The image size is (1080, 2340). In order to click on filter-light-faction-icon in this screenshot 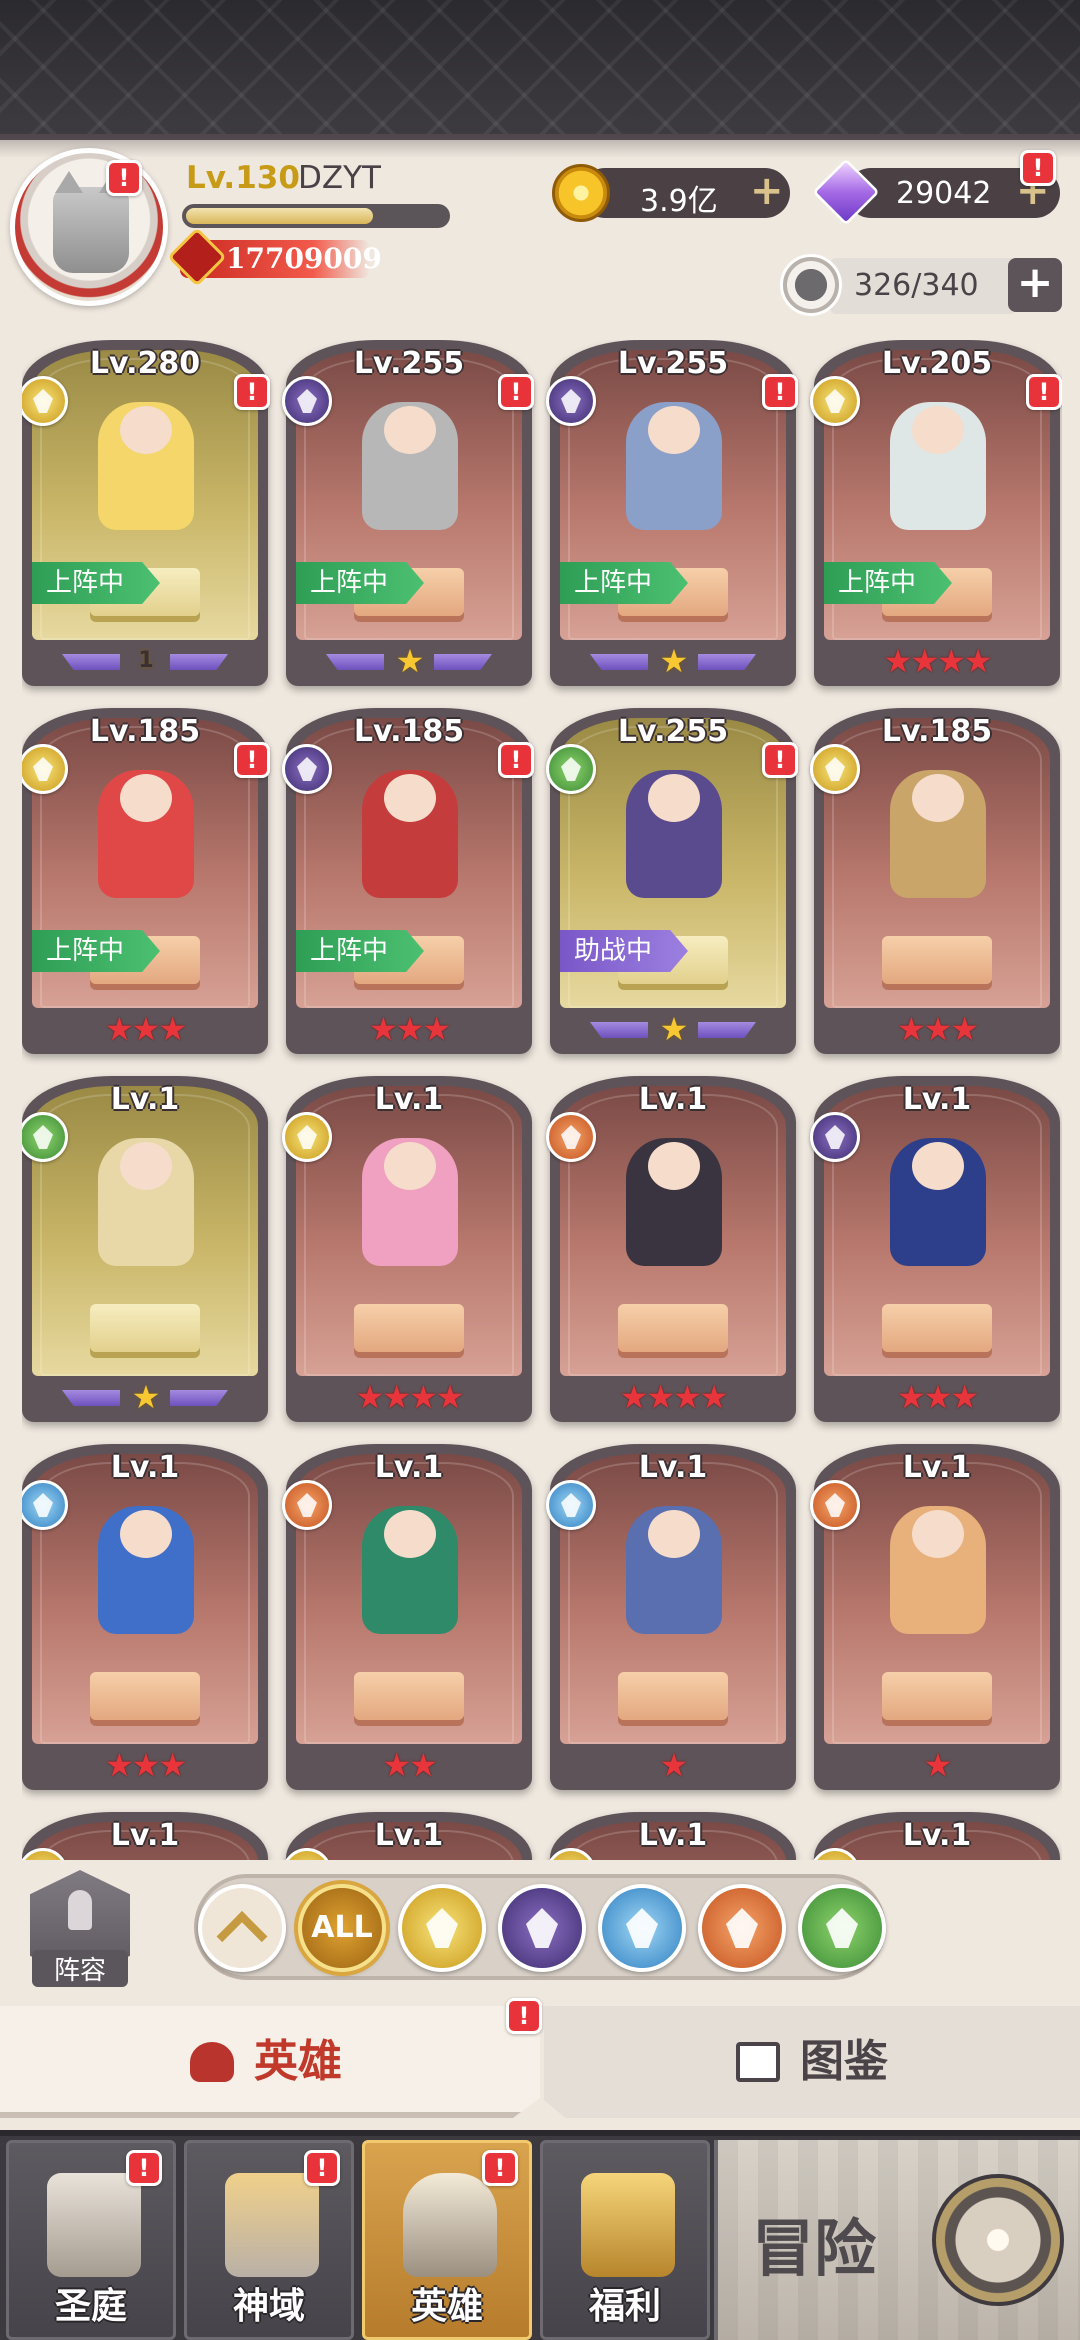, I will do `click(442, 1928)`.